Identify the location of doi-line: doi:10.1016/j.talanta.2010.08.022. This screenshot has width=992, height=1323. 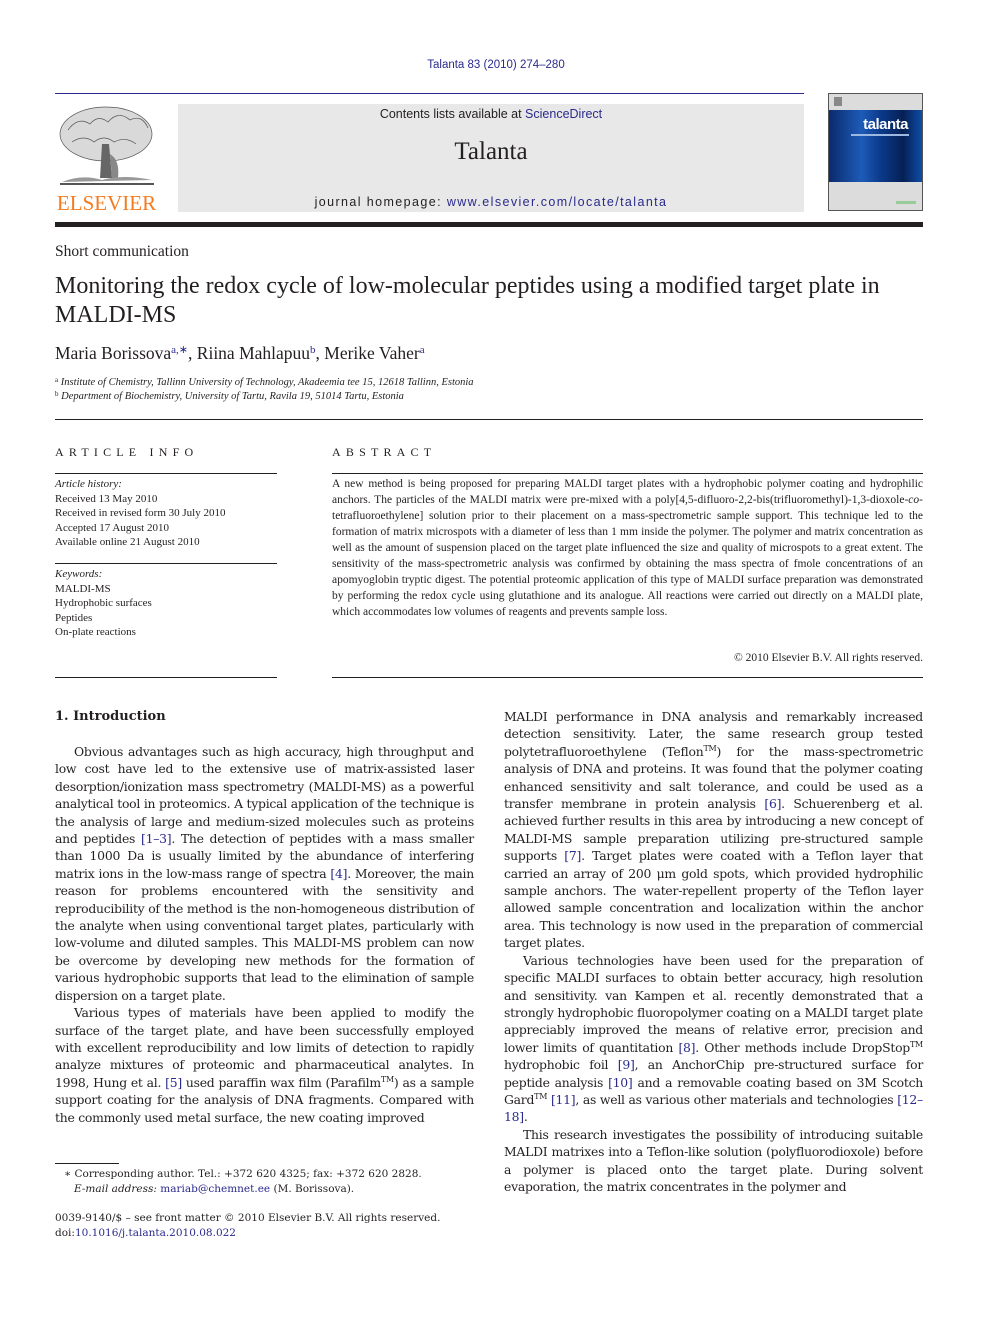
(145, 1233).